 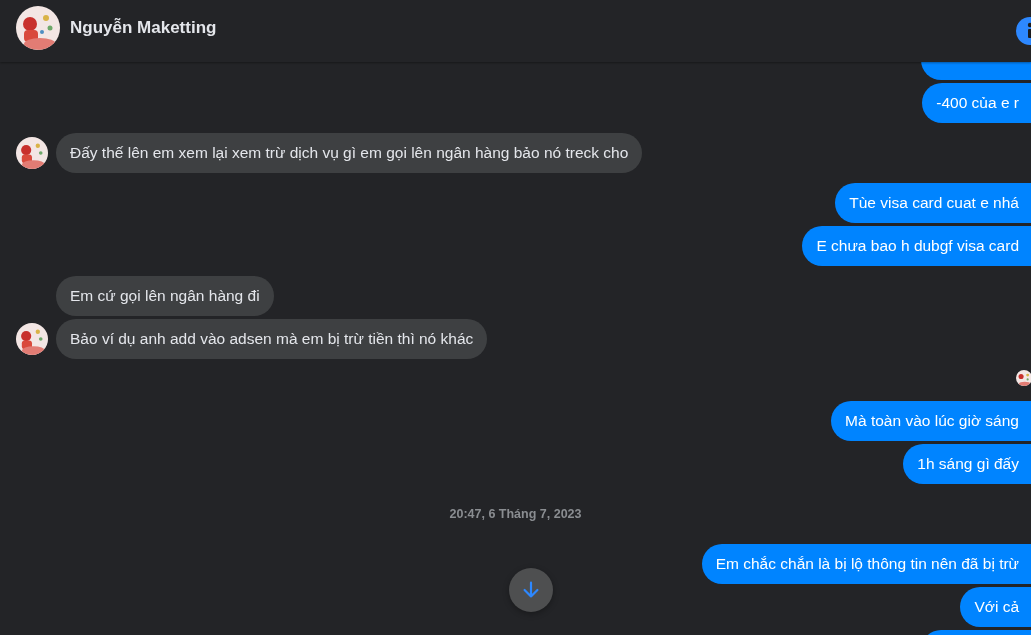 What do you see at coordinates (349, 153) in the screenshot?
I see `received-message: Đấy thế lên em xem lại xem trừ dịch vụ gì em gọi lên ngân hàng bảo nó treck cho` at bounding box center [349, 153].